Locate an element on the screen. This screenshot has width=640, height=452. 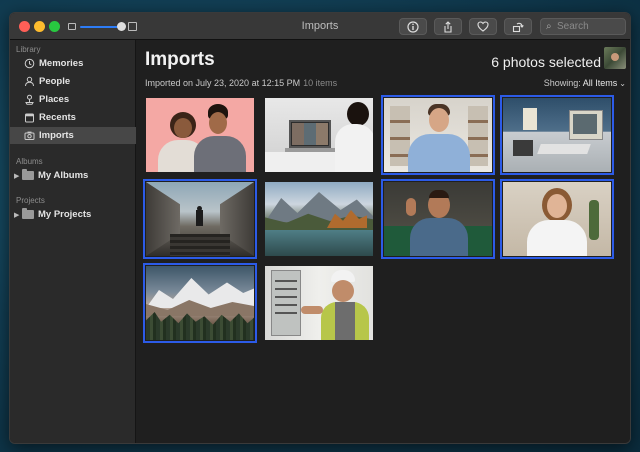
info-button is located at coordinates (413, 26).